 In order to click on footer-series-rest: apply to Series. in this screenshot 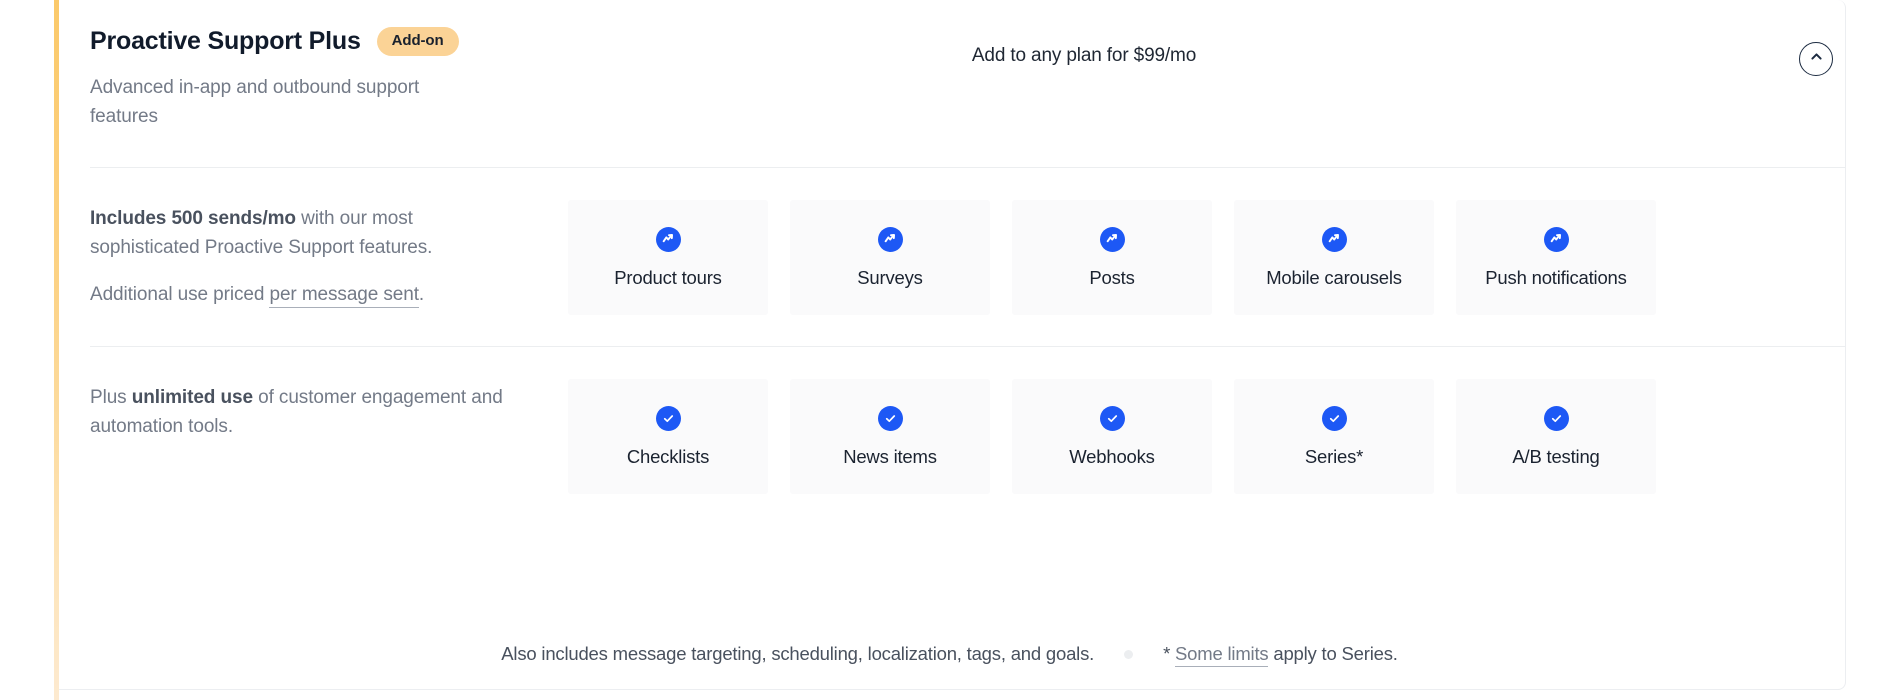, I will do `click(1333, 653)`.